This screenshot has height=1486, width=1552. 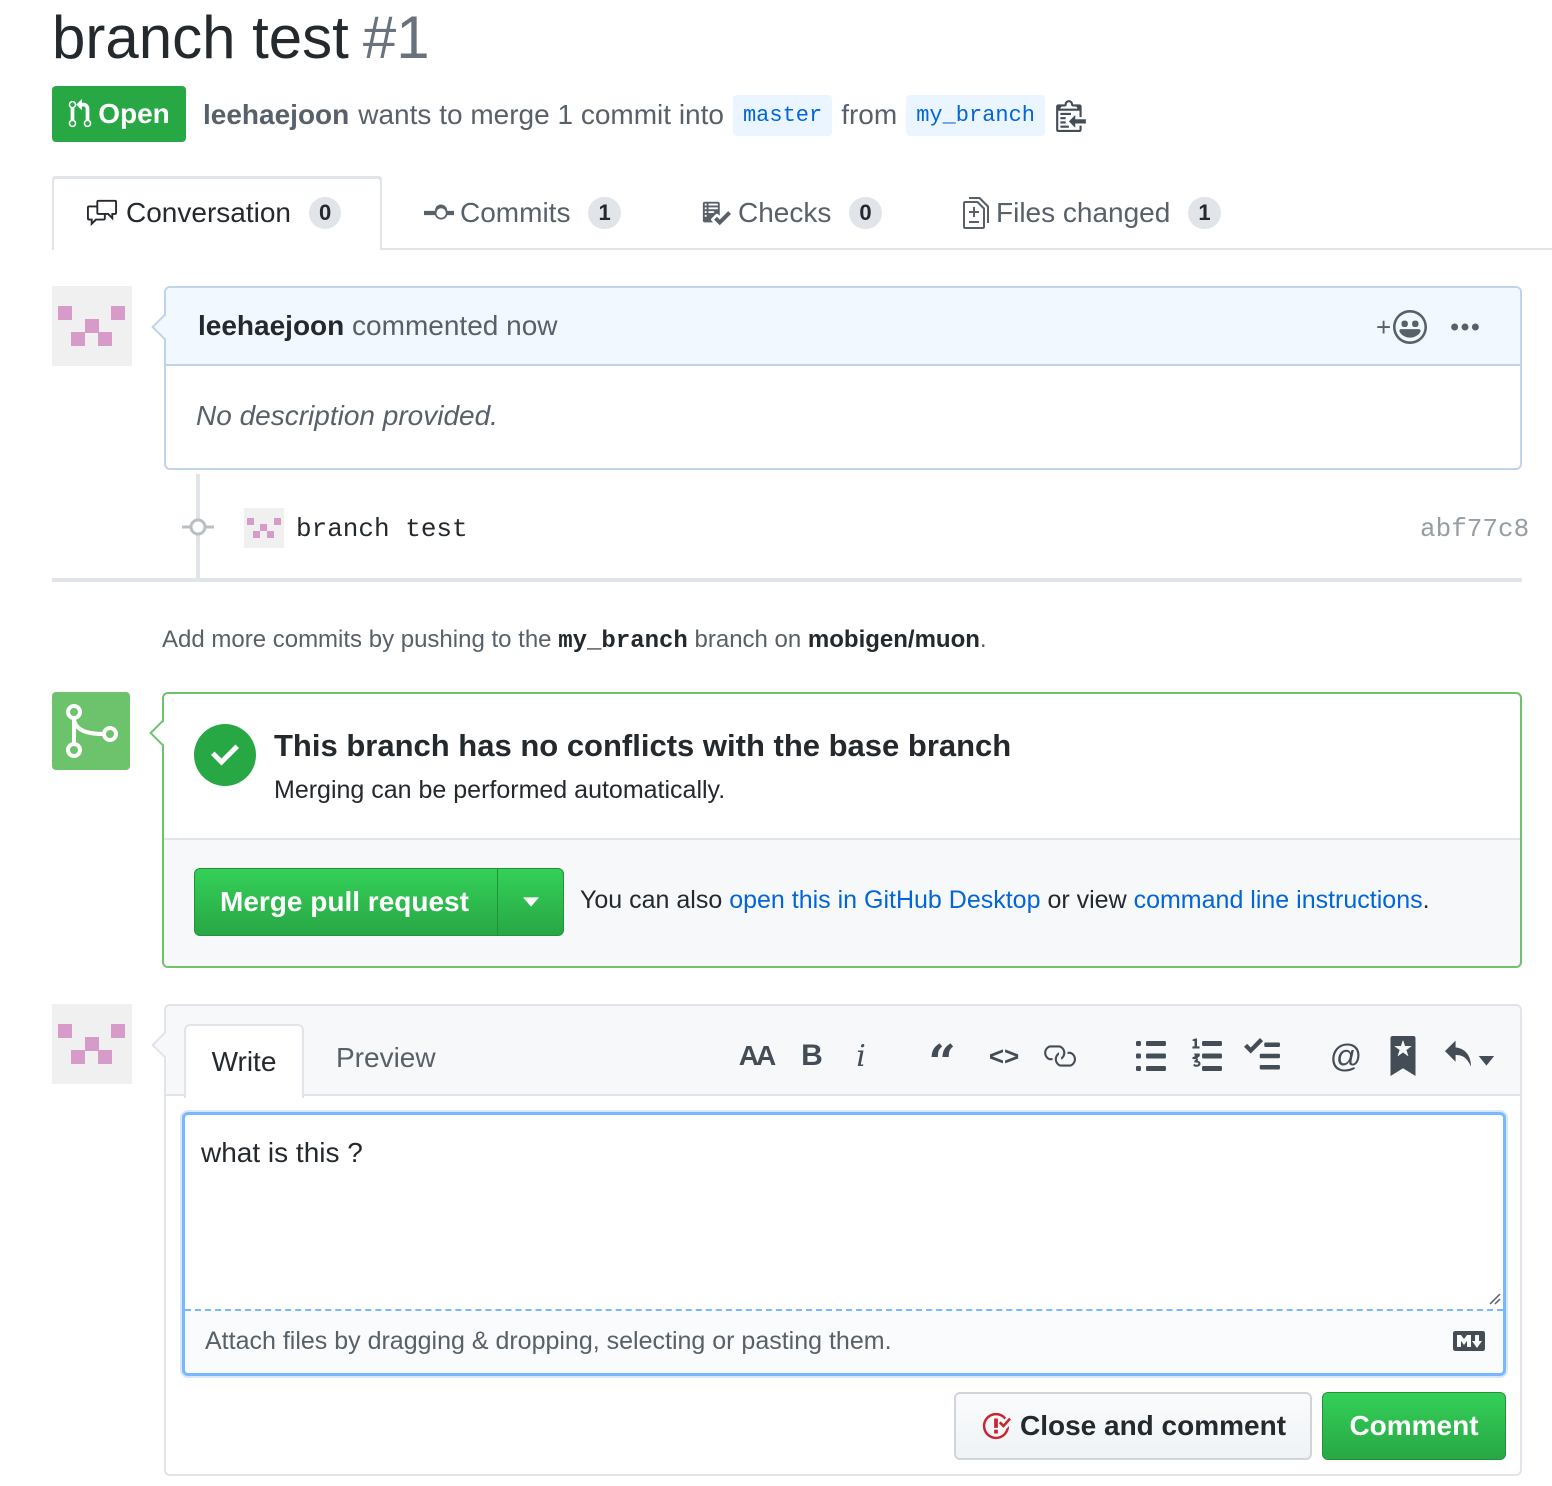 I want to click on pr-title: branch test, so click(x=200, y=37).